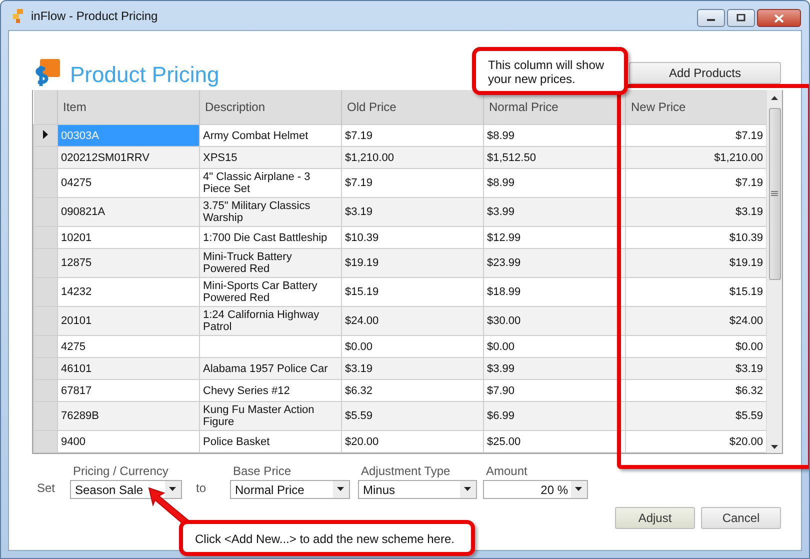  I want to click on table-cell: 090821A, so click(129, 212).